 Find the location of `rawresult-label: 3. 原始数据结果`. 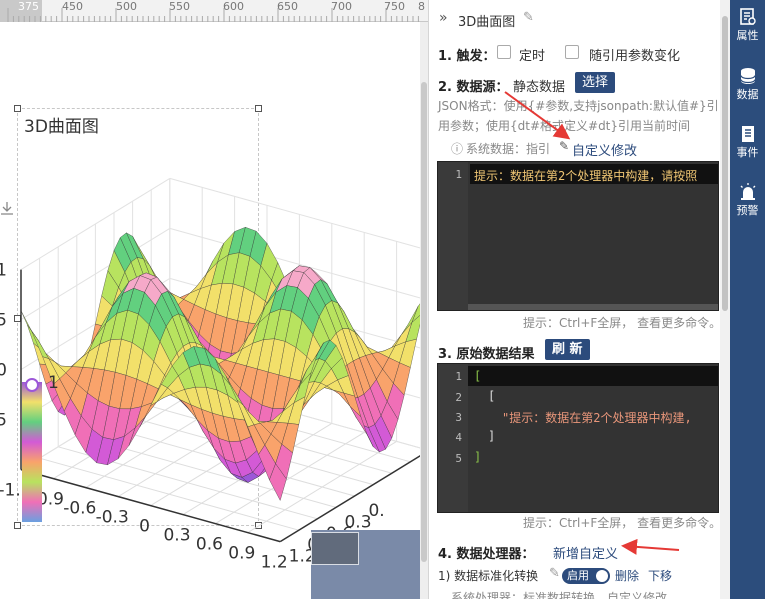

rawresult-label: 3. 原始数据结果 is located at coordinates (486, 354).